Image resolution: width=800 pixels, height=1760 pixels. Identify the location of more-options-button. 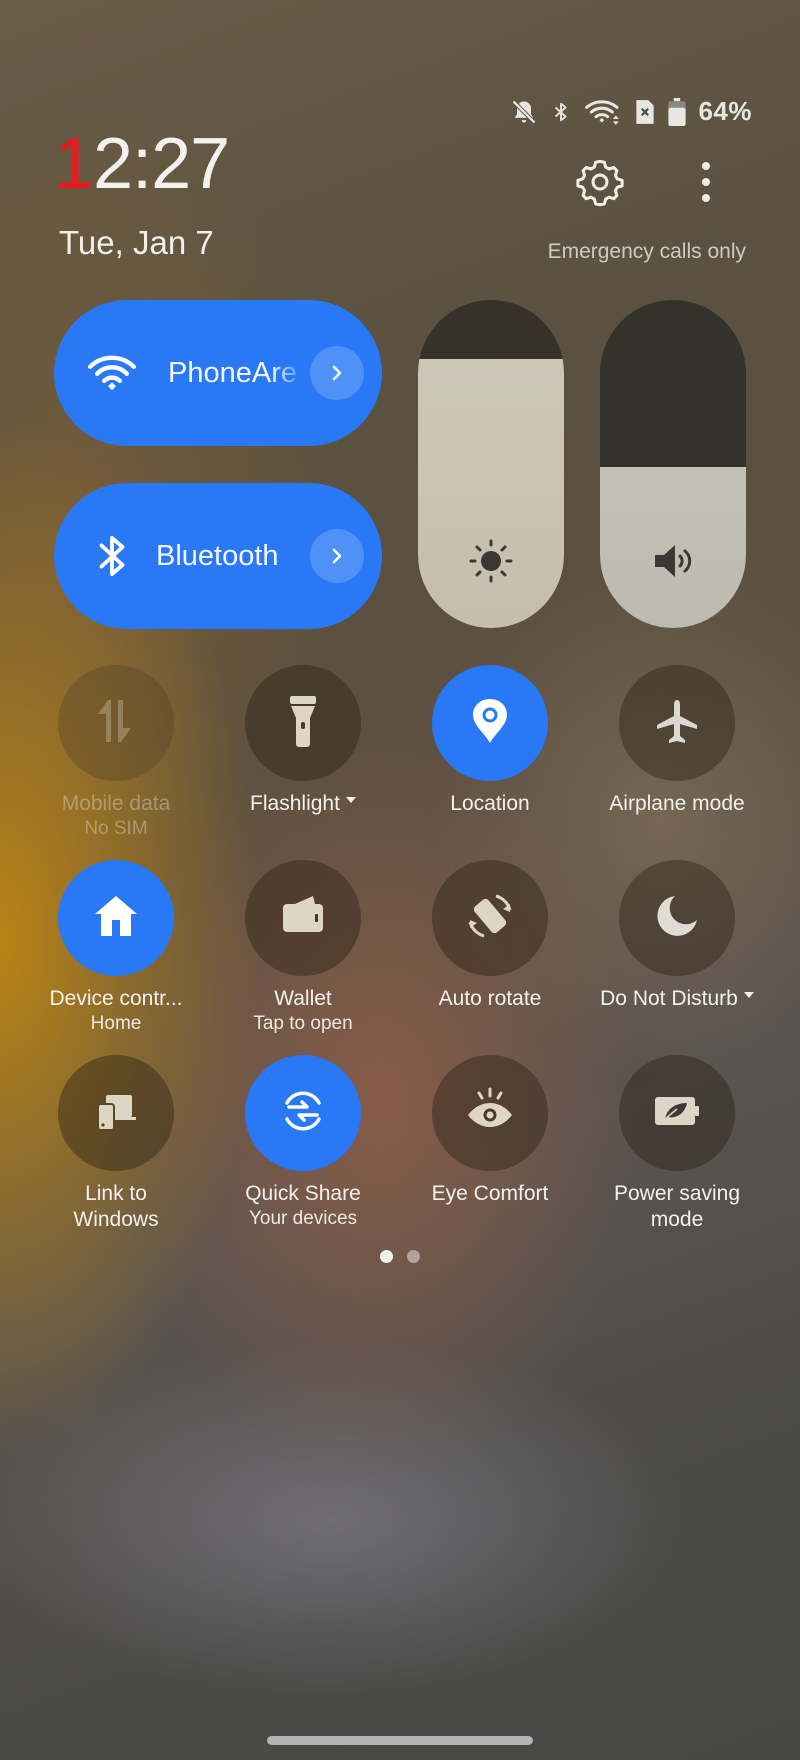
(706, 182).